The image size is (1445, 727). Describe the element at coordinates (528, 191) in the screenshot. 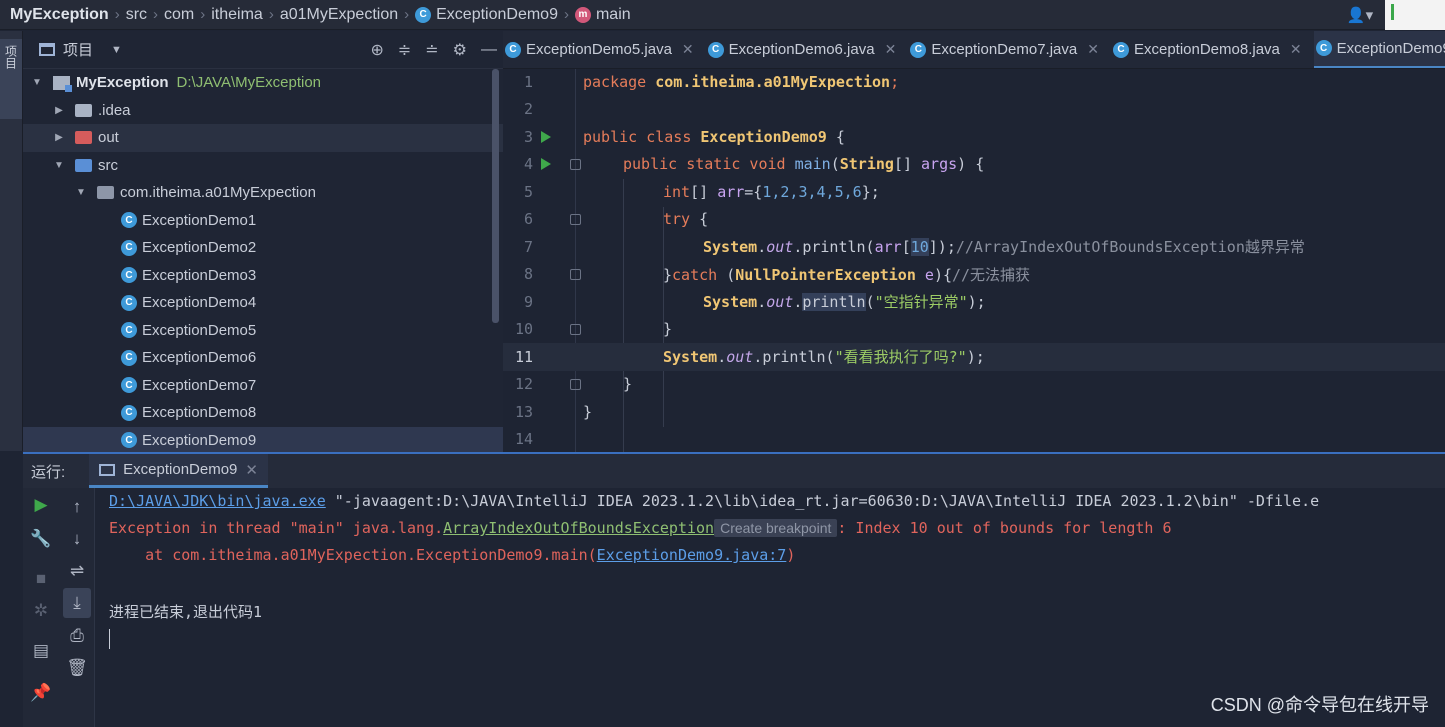

I see `line-number: 5` at that location.